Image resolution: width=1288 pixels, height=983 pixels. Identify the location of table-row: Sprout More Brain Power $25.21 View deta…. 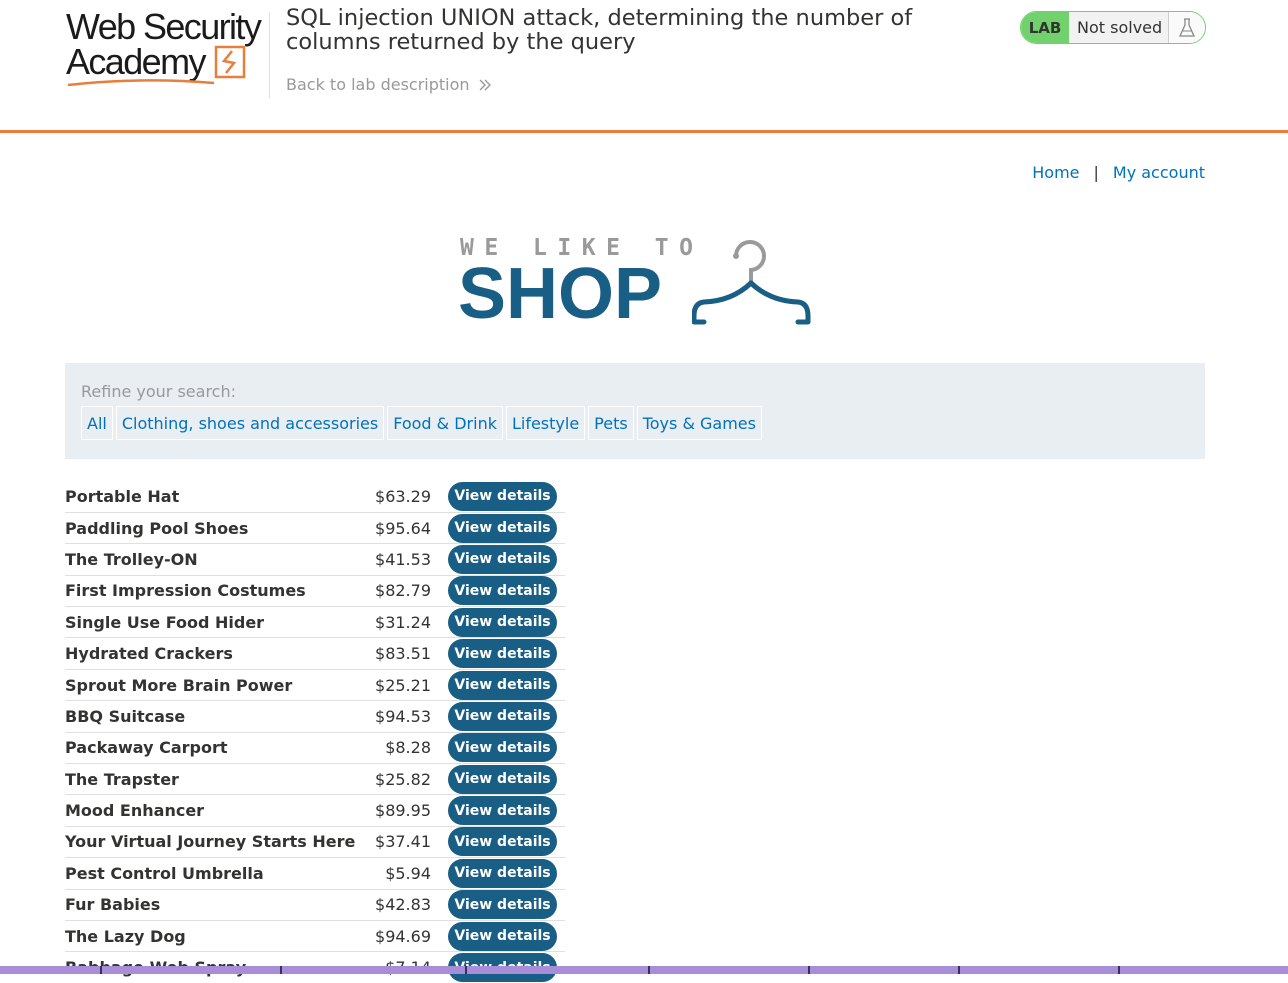
(315, 685).